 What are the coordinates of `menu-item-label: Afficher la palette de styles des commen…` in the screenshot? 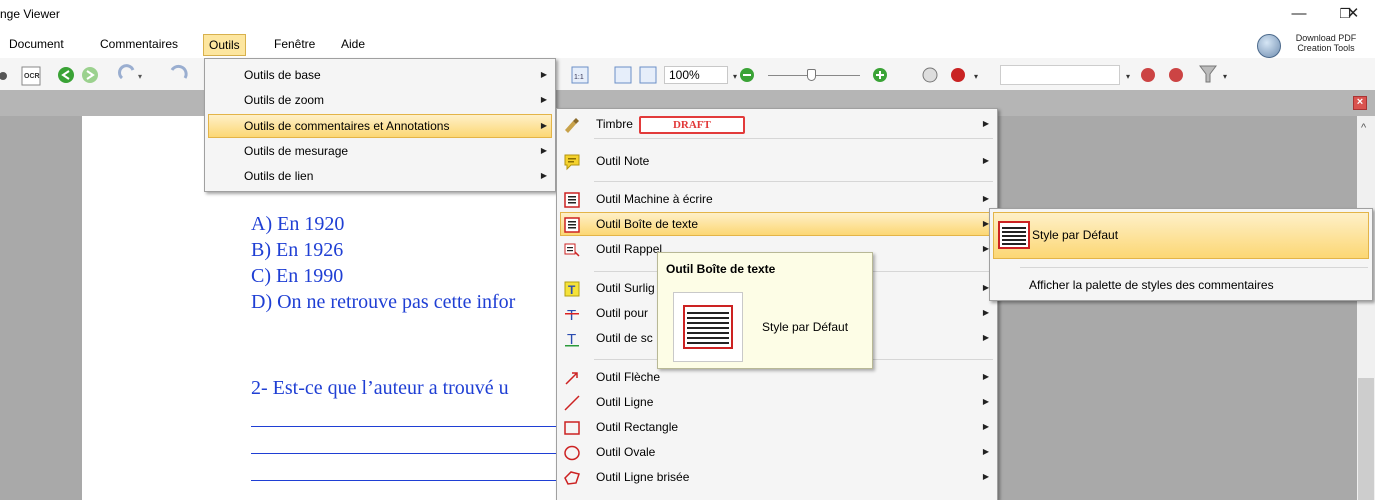 It's located at (1151, 285).